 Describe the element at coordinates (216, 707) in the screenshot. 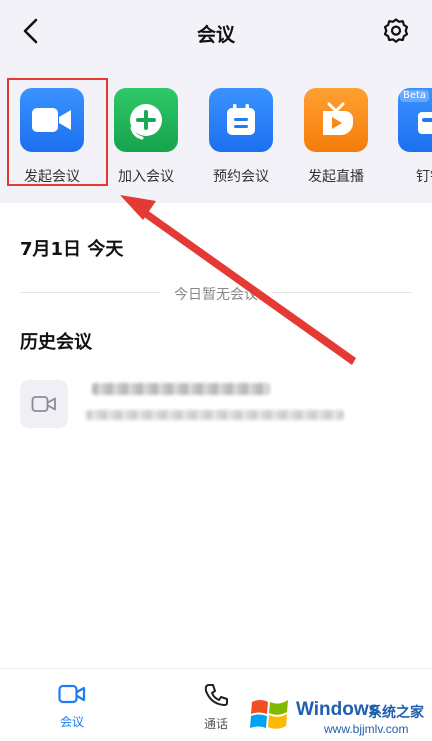

I see `tab-call: 通话` at that location.